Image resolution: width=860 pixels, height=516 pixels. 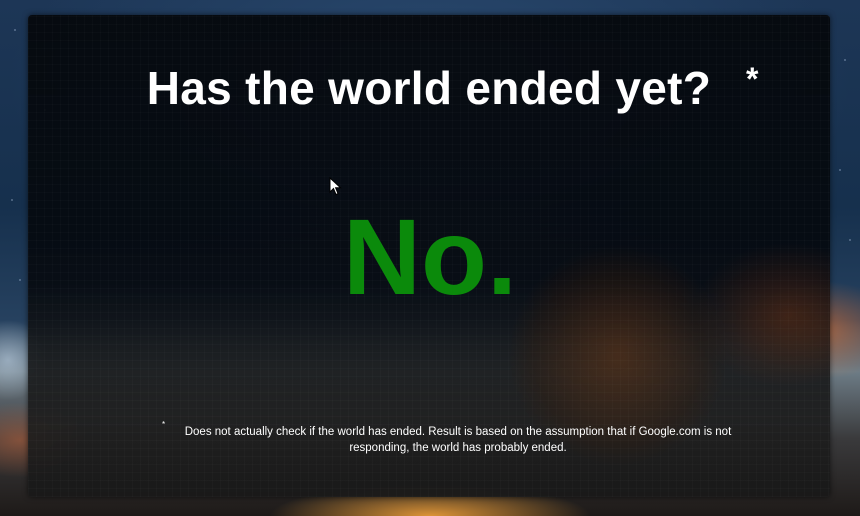 I want to click on title-asterisk: *, so click(x=752, y=79).